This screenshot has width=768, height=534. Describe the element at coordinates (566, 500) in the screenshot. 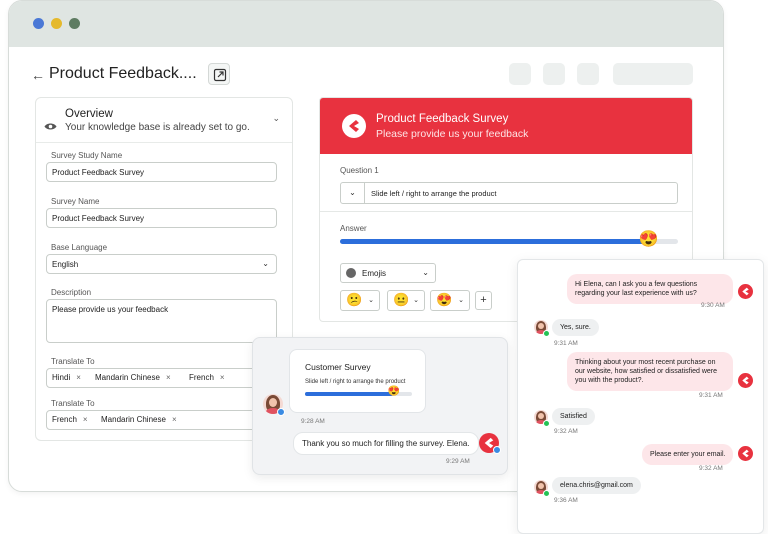

I see `message-timestamp: 9:36 AM` at that location.